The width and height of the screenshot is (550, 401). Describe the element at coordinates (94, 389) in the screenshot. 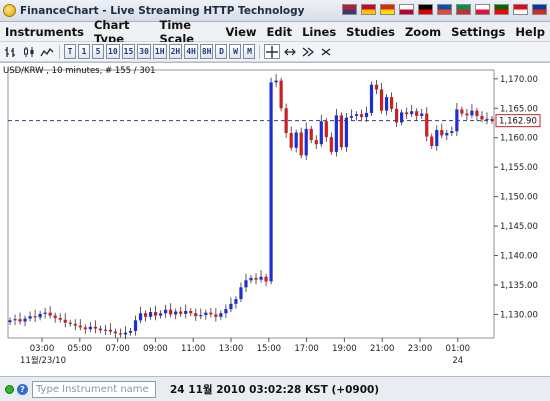

I see `instrument-search-input` at that location.